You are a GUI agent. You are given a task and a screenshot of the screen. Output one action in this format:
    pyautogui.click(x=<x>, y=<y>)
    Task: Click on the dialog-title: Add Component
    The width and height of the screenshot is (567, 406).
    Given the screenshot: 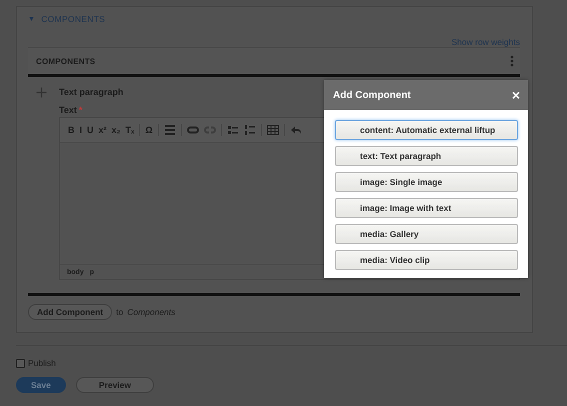 What is the action you would take?
    pyautogui.click(x=372, y=95)
    